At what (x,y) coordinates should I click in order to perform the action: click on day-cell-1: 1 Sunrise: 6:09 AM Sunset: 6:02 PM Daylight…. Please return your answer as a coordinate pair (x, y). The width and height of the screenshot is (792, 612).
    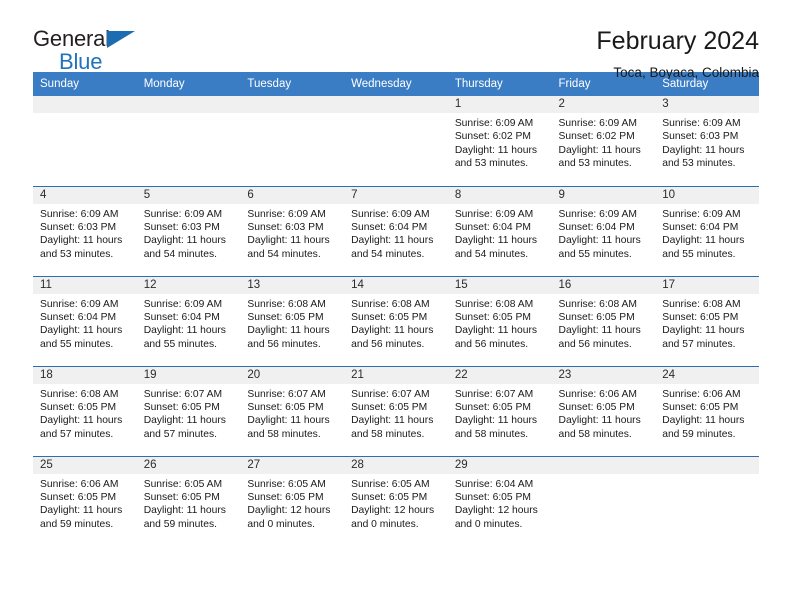
    Looking at the image, I should click on (499, 141).